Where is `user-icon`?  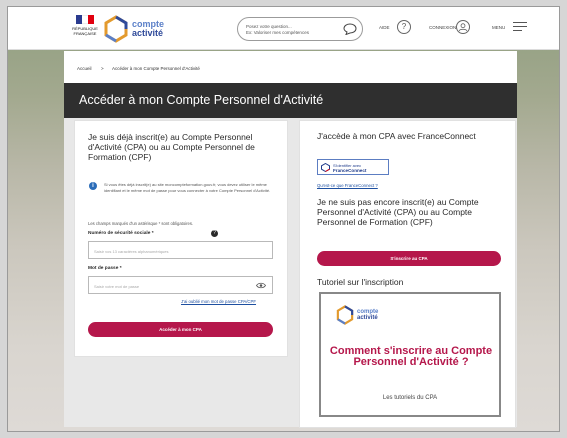
user-icon is located at coordinates (463, 27).